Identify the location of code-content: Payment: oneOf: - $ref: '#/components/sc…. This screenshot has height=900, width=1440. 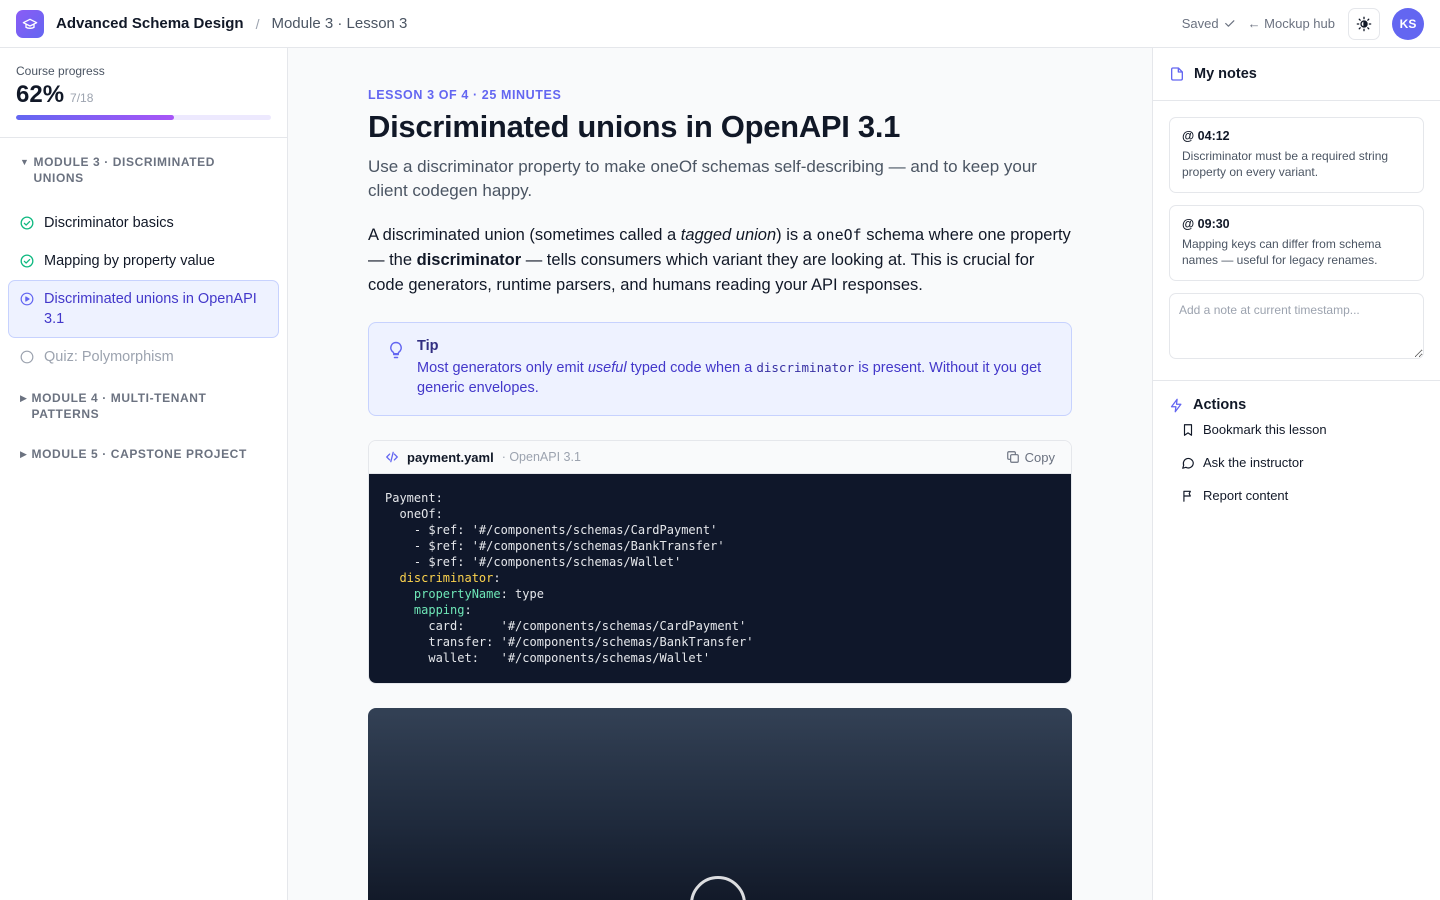
(569, 578).